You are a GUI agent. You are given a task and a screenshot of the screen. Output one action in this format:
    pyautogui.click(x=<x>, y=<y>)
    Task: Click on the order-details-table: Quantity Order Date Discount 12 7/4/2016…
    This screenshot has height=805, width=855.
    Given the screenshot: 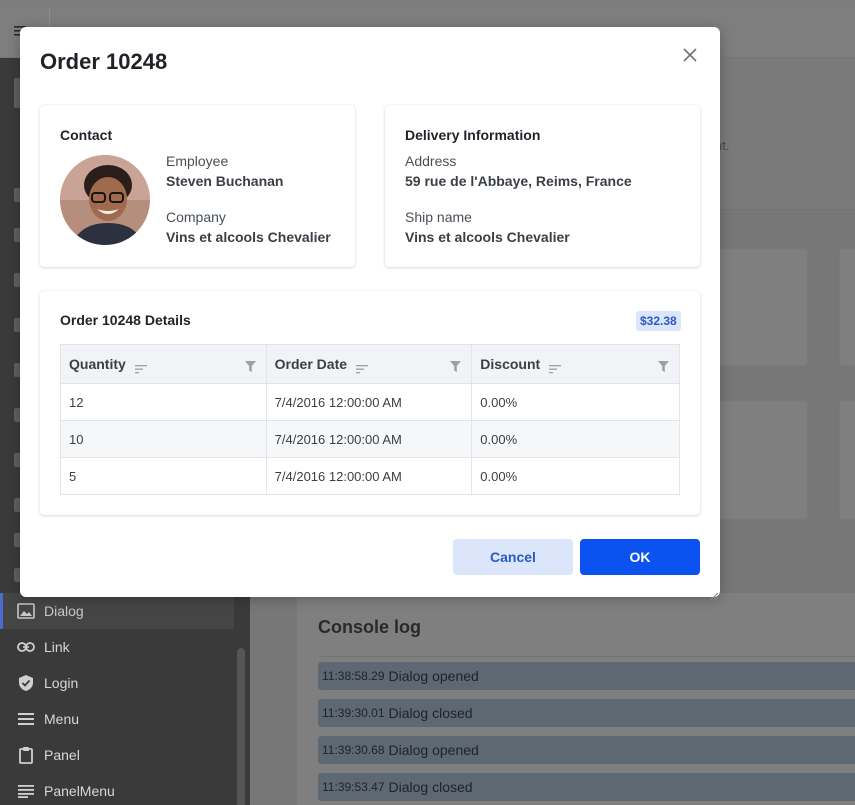 What is the action you would take?
    pyautogui.click(x=370, y=419)
    